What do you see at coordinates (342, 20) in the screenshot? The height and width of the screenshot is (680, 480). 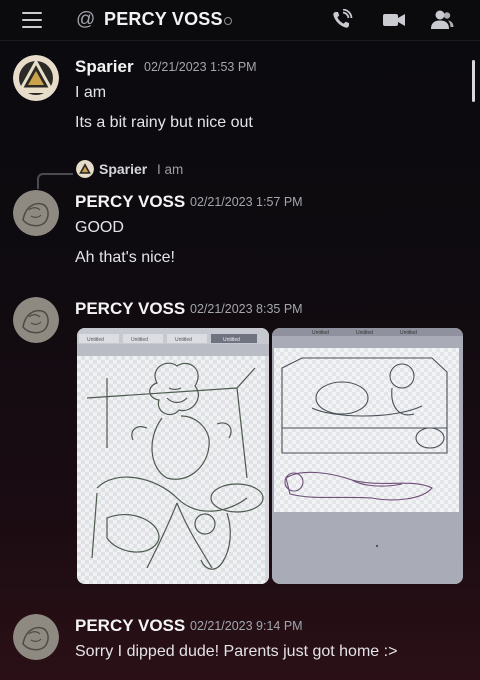 I see `phone-call-icon` at bounding box center [342, 20].